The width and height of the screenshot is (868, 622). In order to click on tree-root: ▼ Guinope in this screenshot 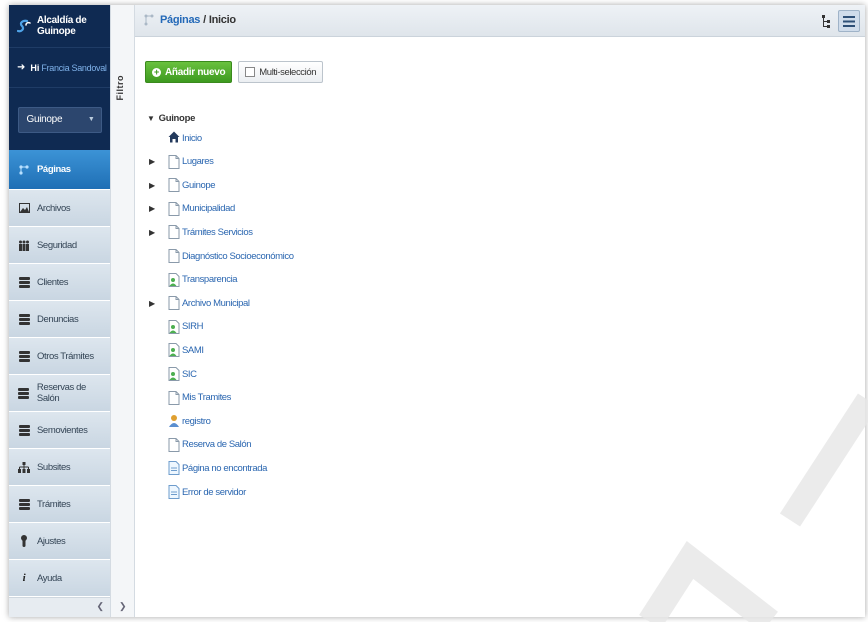, I will do `click(171, 118)`.